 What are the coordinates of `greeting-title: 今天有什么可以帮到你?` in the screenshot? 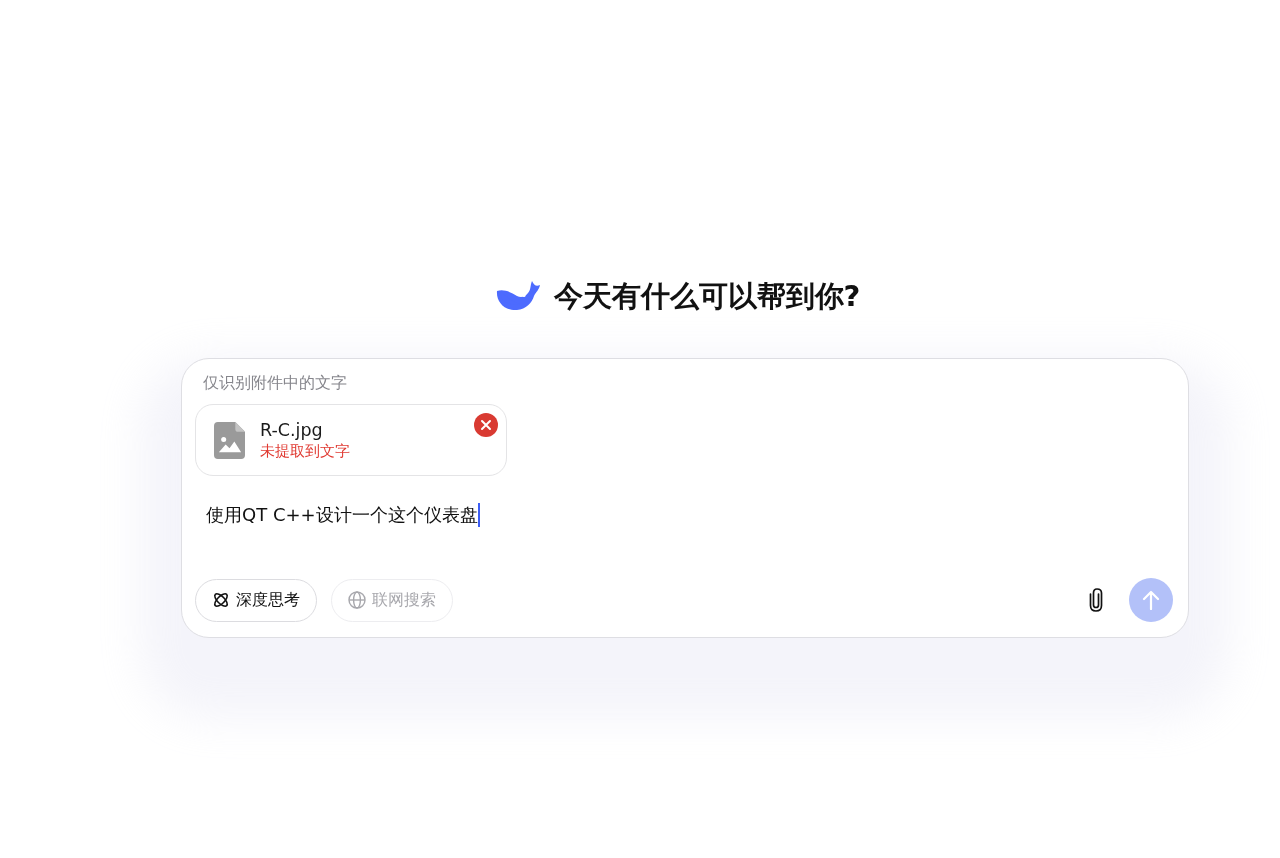 It's located at (707, 296).